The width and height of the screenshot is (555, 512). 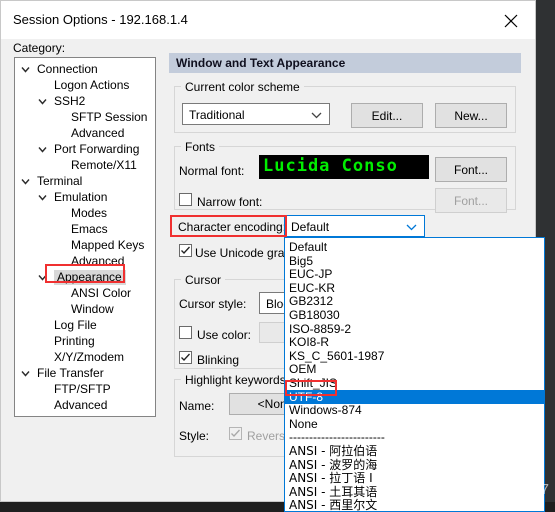 I want to click on tree-item-label: Printing, so click(x=74, y=341).